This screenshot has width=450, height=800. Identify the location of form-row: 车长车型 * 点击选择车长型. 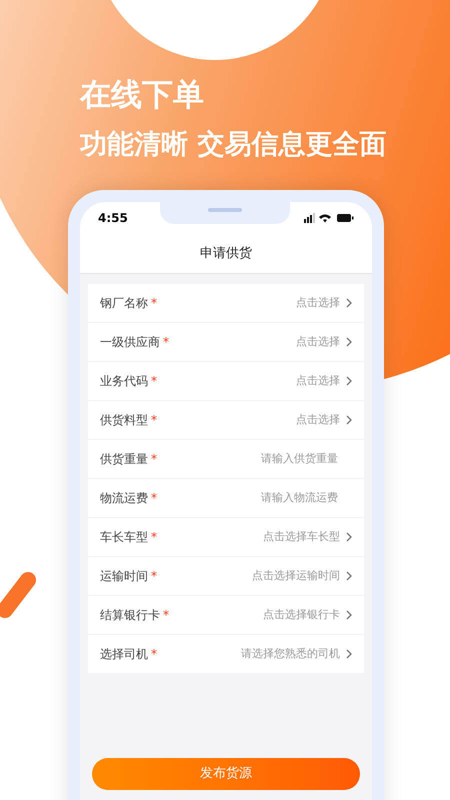
(226, 537).